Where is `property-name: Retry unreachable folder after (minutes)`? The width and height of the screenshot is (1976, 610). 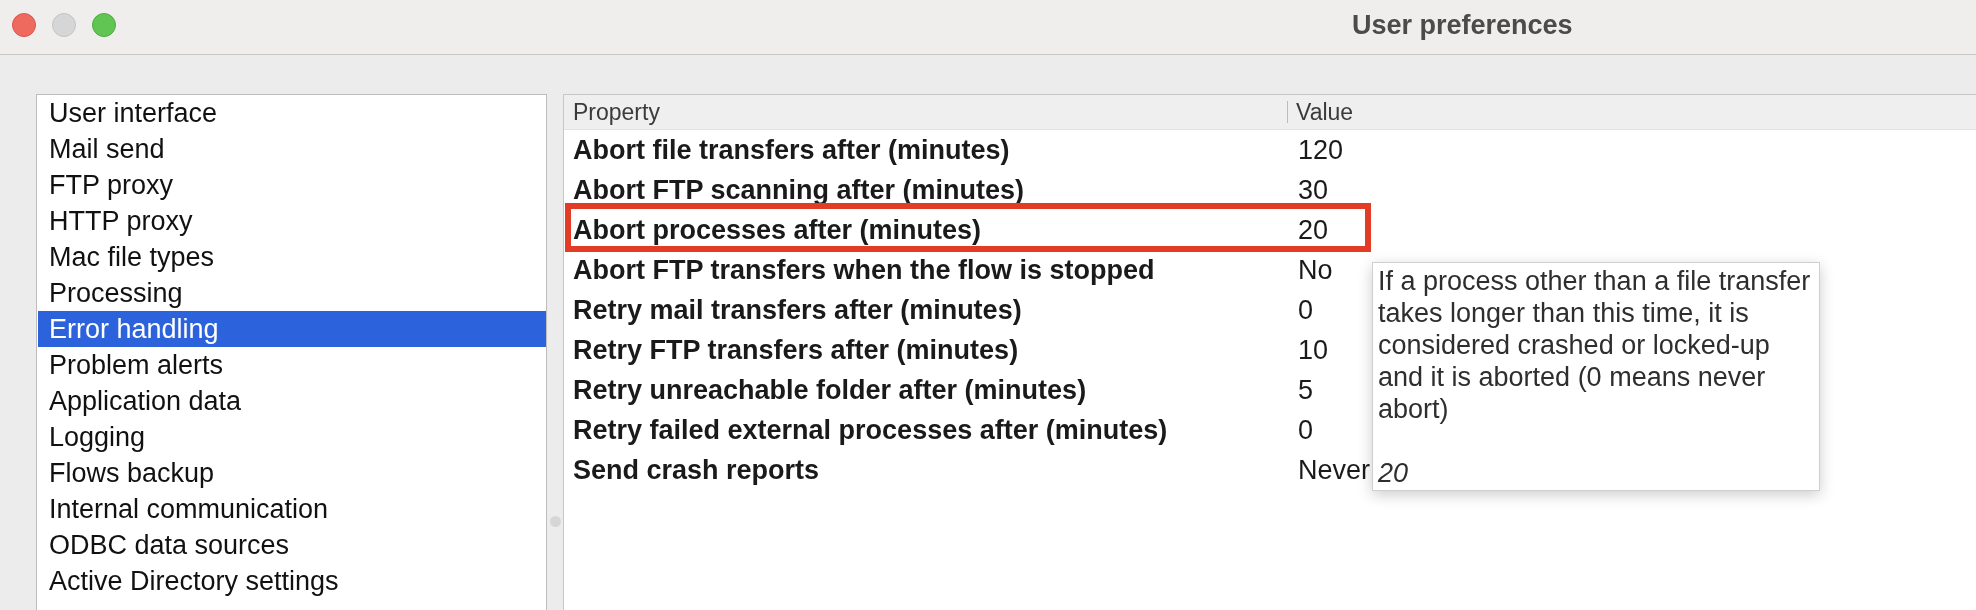
property-name: Retry unreachable folder after (minutes) is located at coordinates (829, 390).